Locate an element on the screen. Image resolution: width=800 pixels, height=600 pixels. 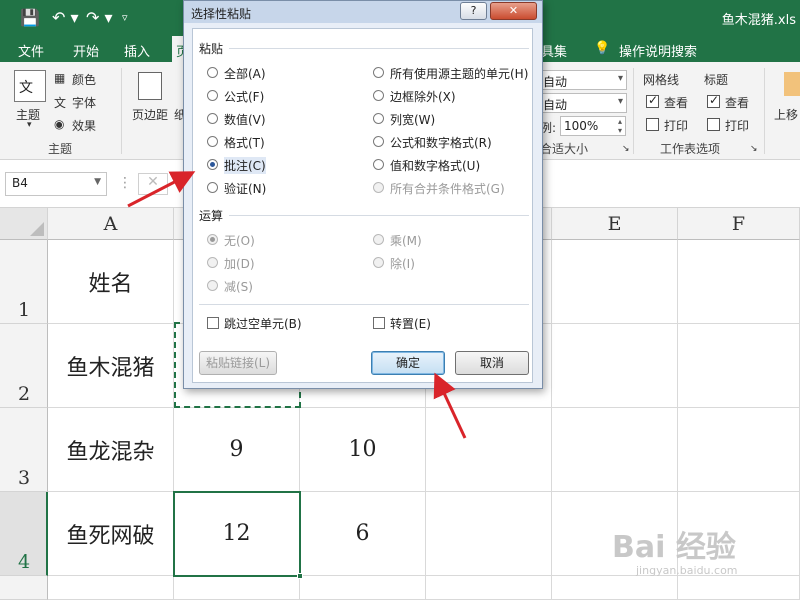
cell-c5 is located at coordinates (363, 588).